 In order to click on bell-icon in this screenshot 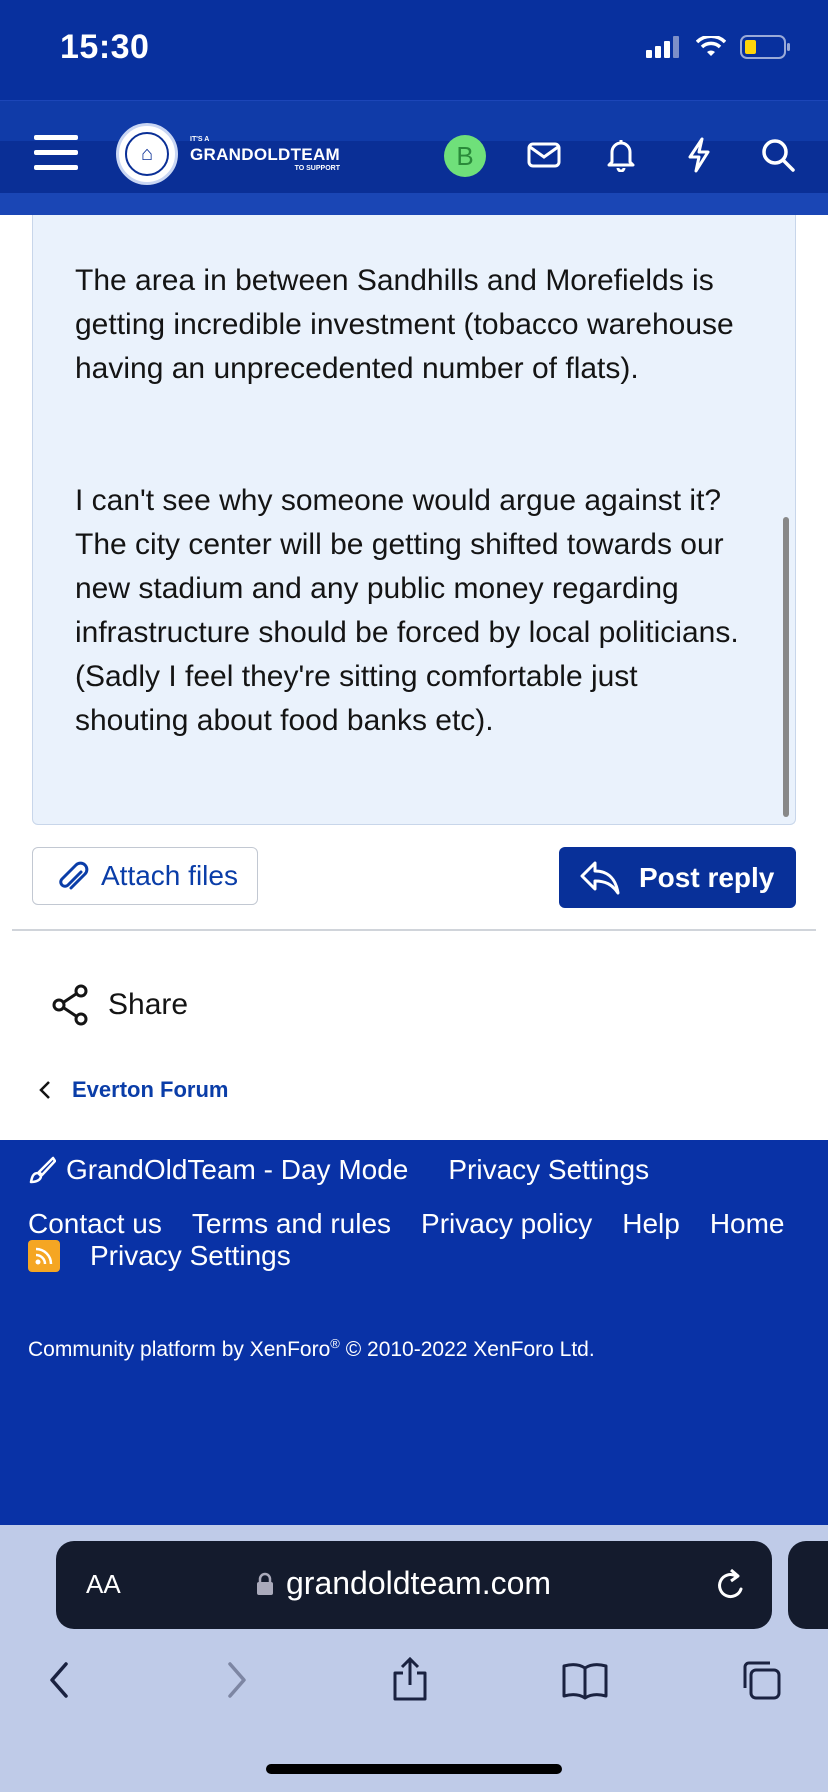, I will do `click(621, 155)`.